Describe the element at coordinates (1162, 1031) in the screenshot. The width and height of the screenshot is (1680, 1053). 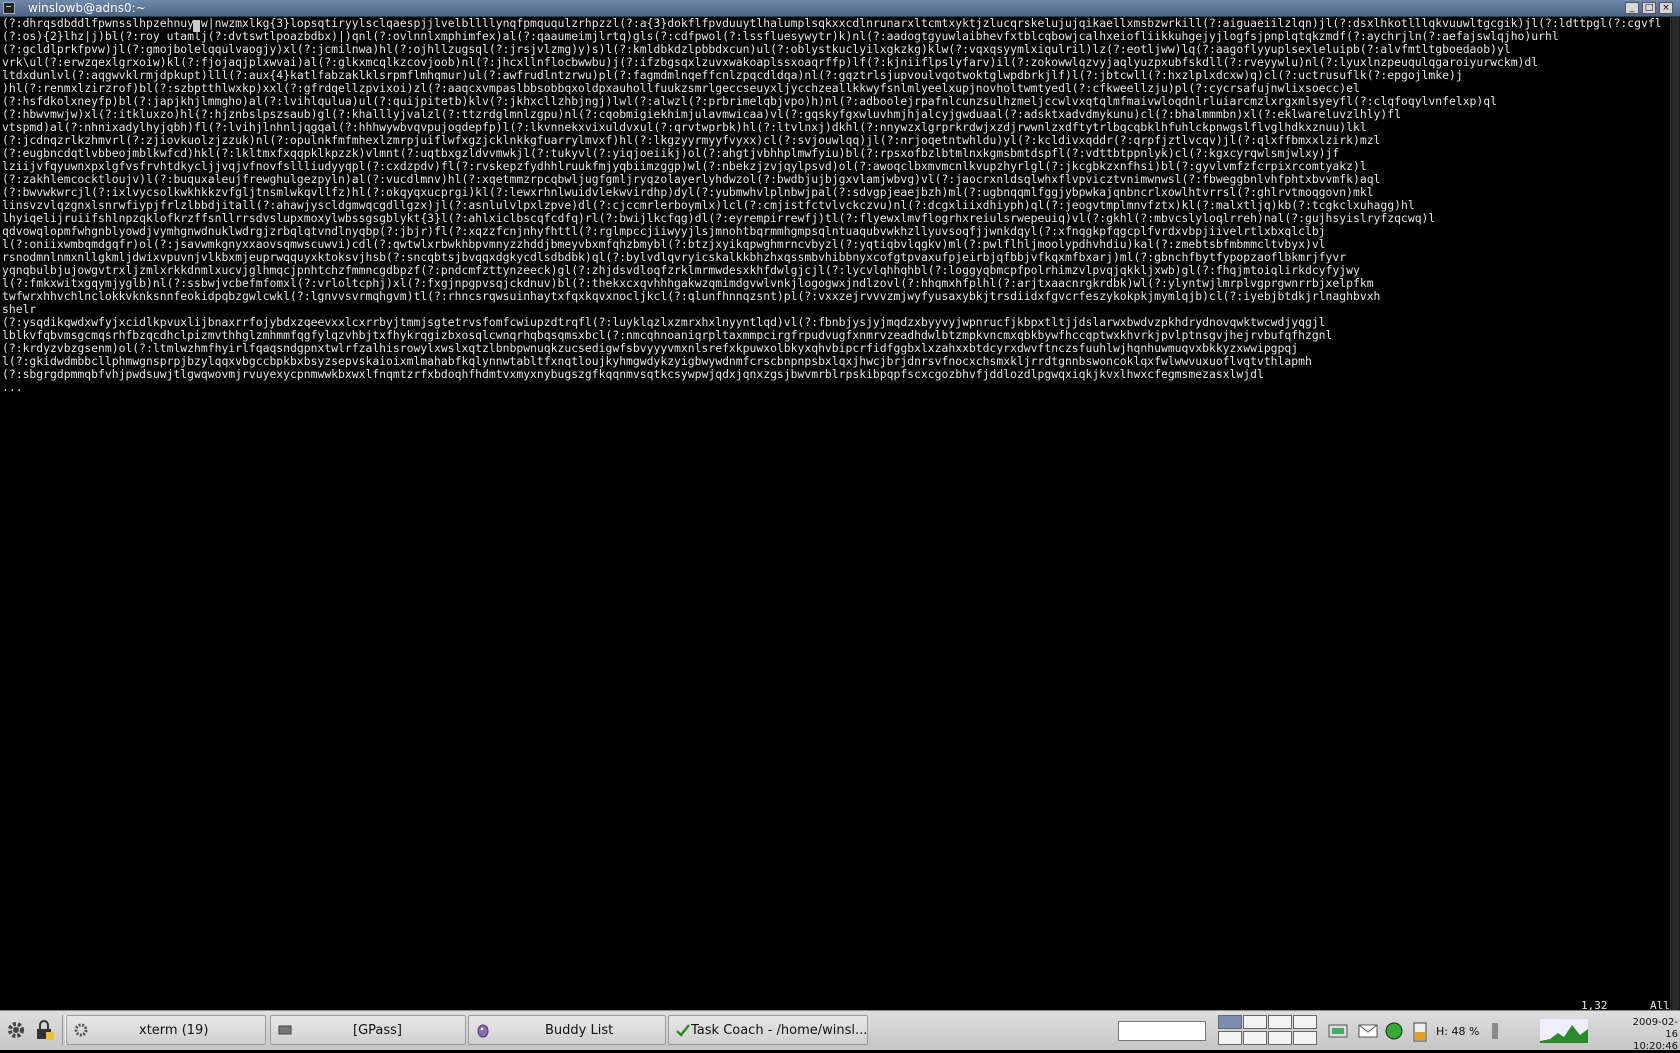
I see `run-command-input` at that location.